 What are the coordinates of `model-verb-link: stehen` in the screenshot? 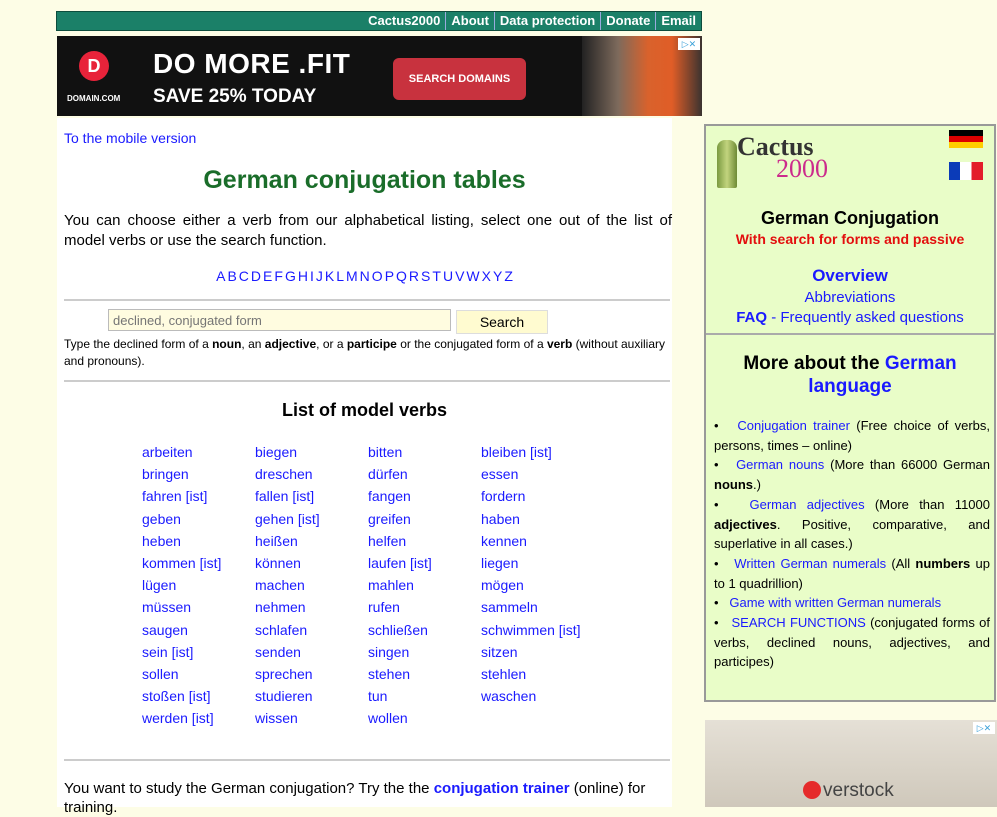 It's located at (424, 674).